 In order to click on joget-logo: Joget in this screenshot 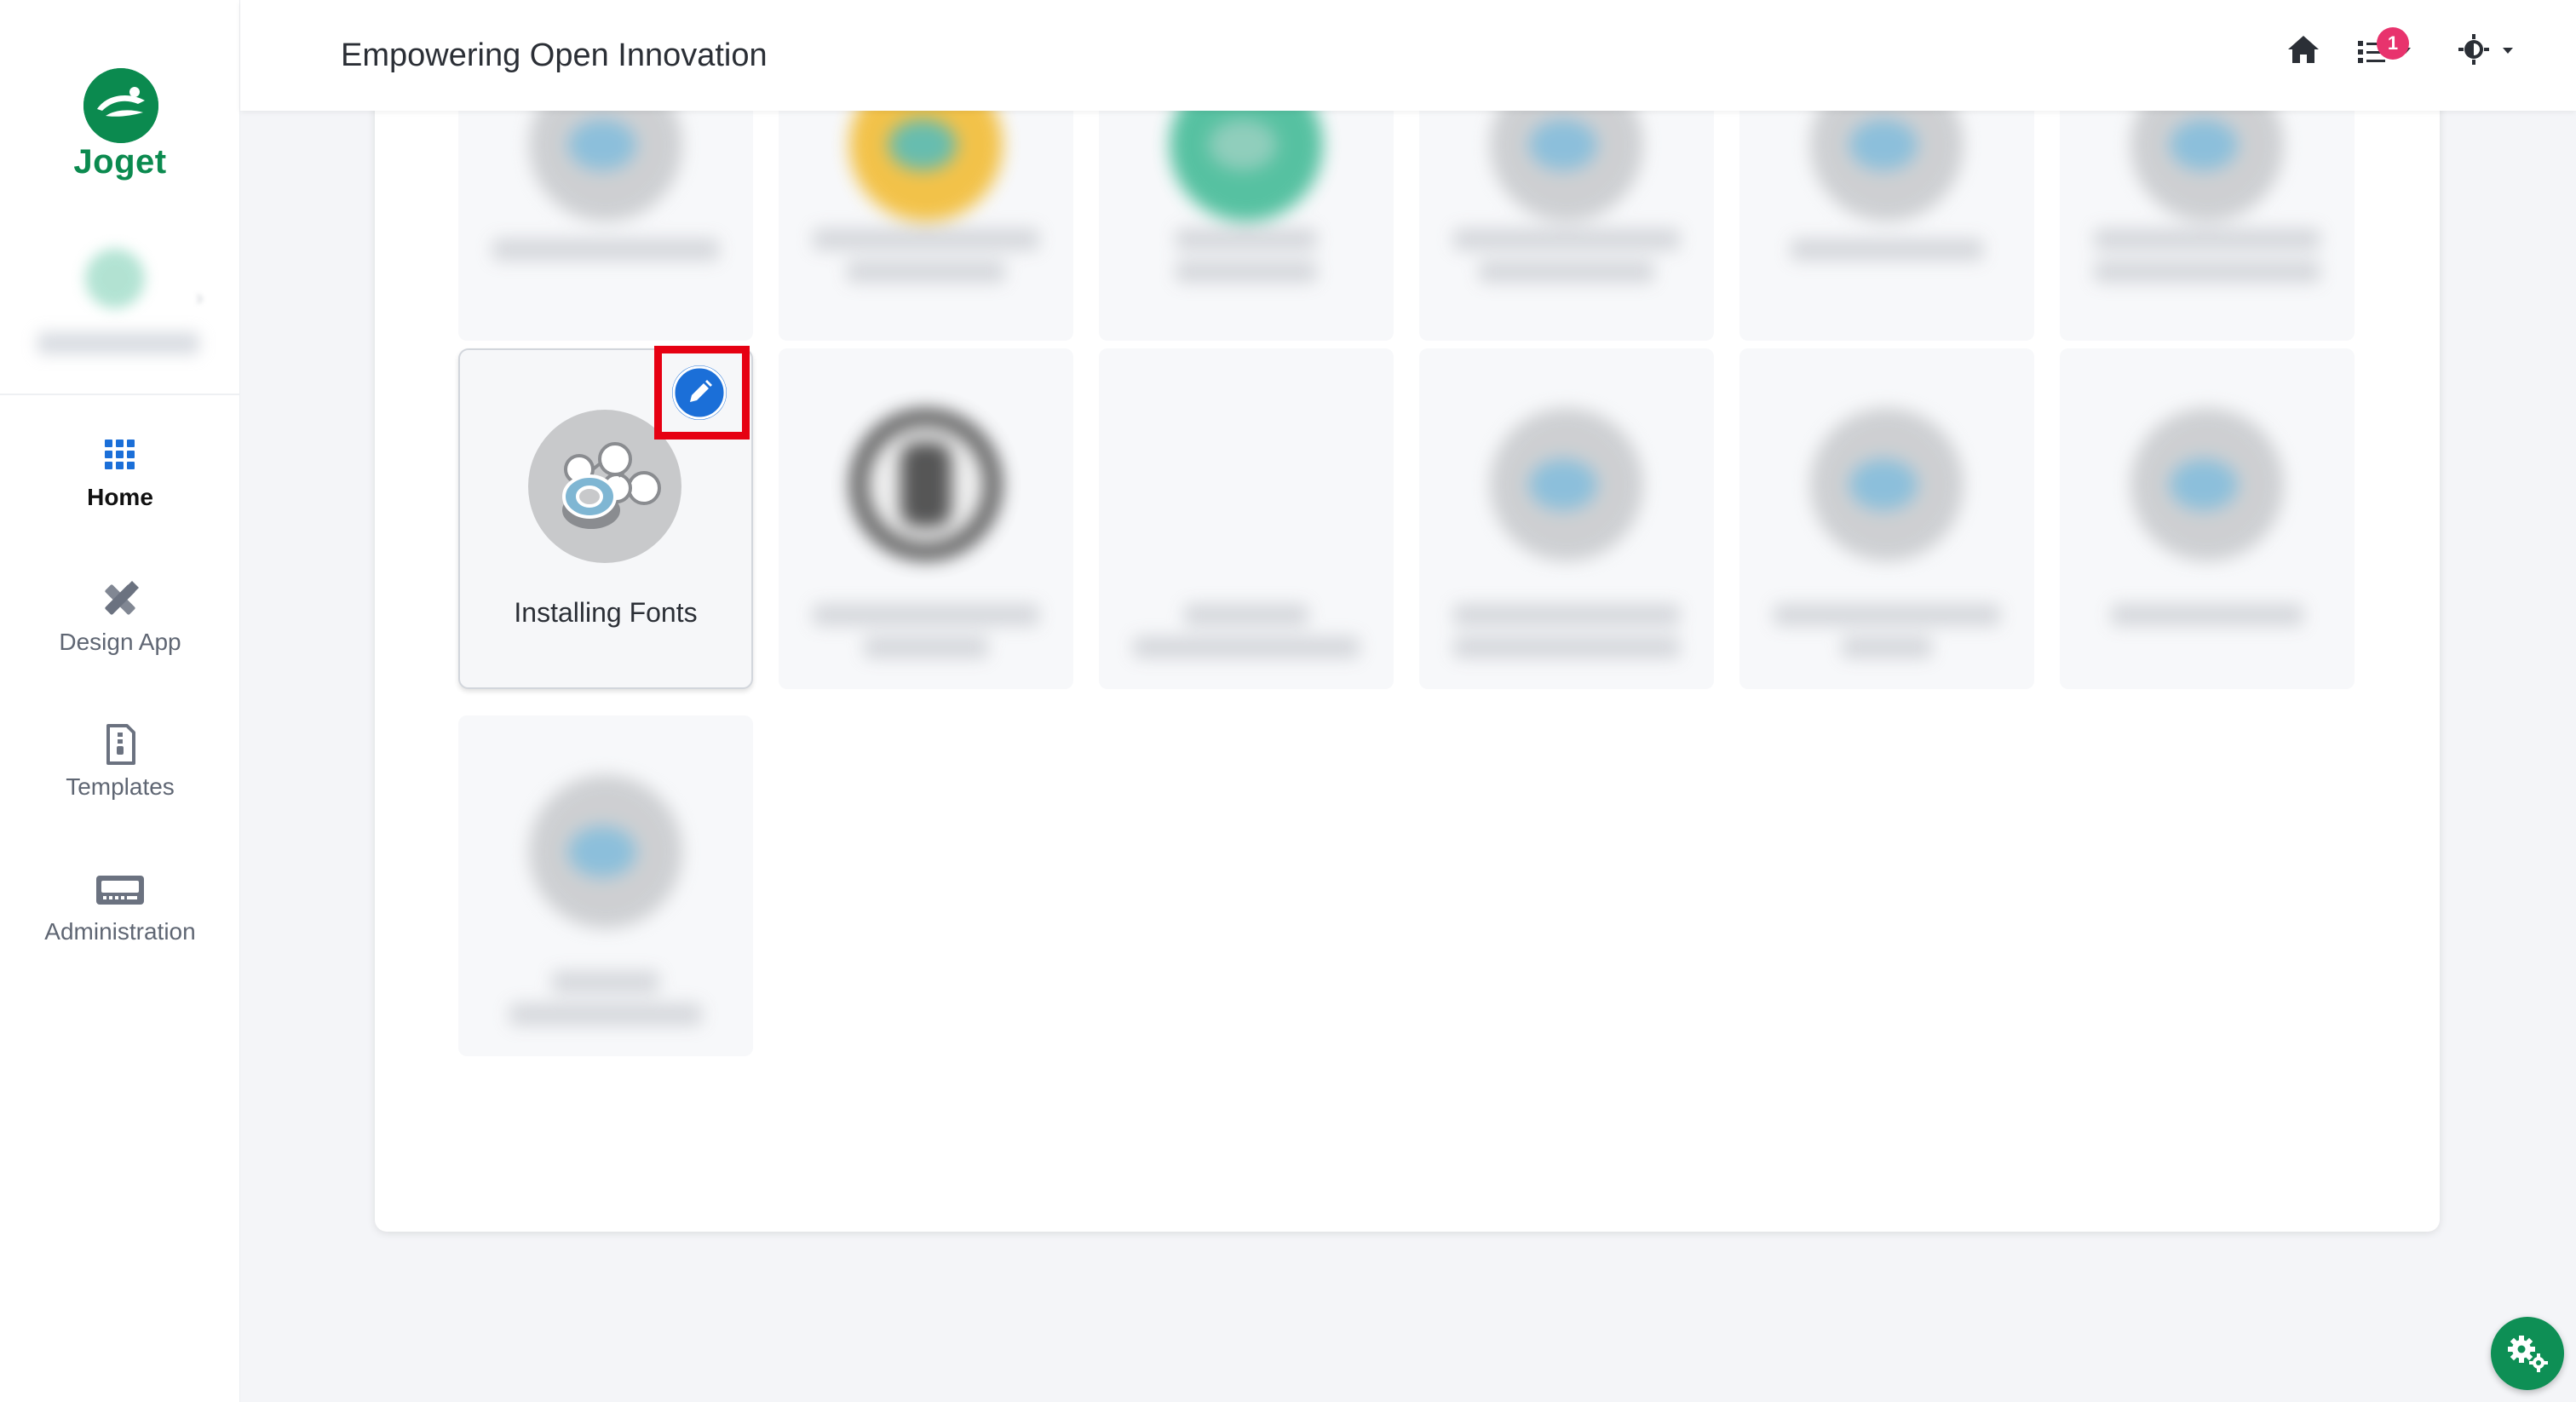, I will do `click(120, 127)`.